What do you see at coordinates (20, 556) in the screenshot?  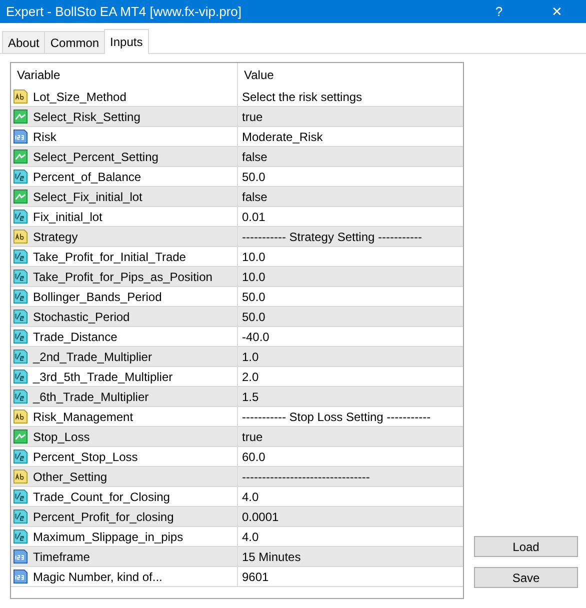 I see `number-type-icon` at bounding box center [20, 556].